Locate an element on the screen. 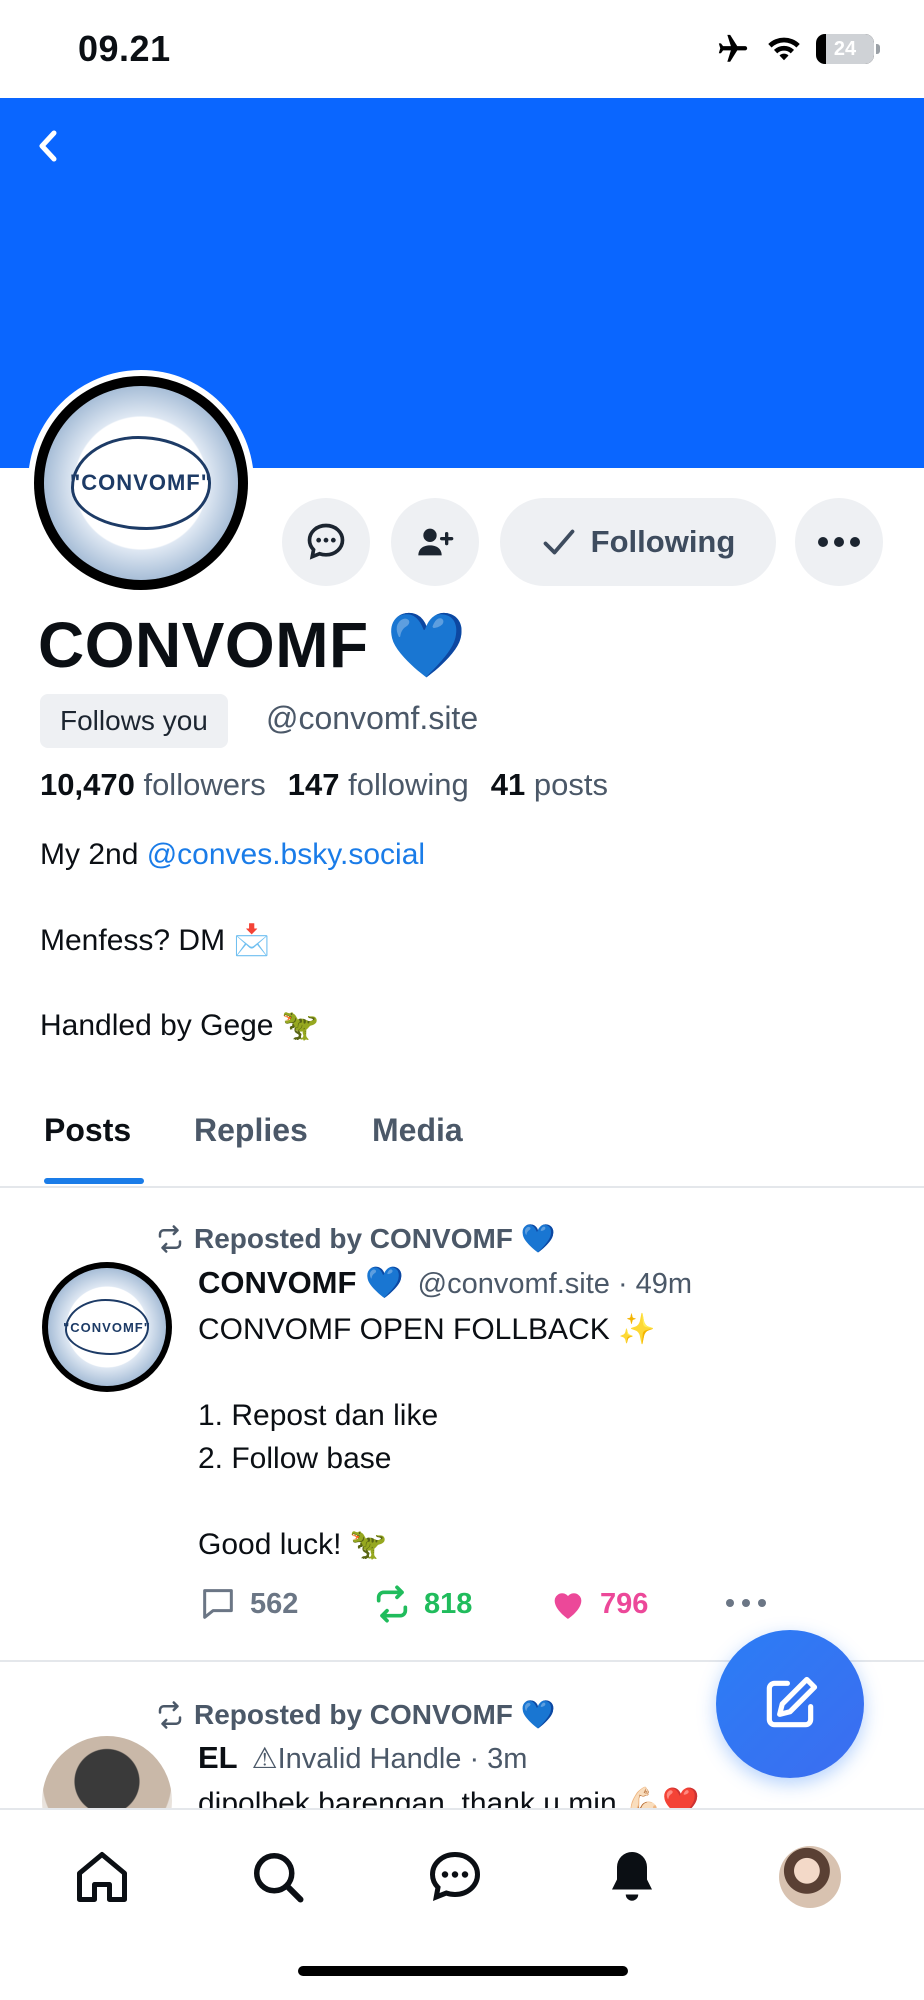  like-icon is located at coordinates (568, 1606).